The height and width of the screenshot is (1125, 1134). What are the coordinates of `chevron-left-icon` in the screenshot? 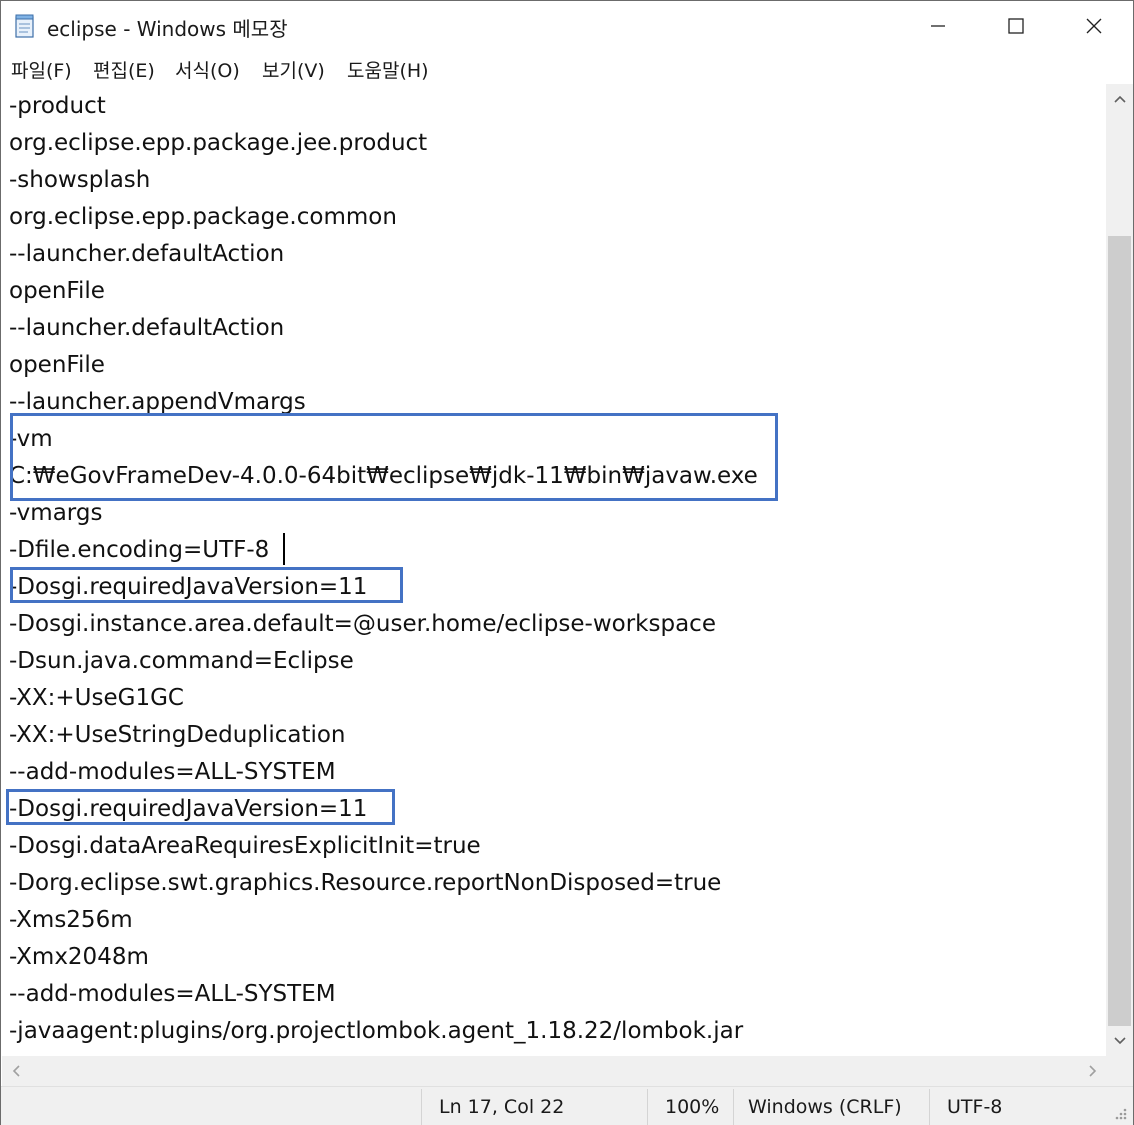 It's located at (16, 1071).